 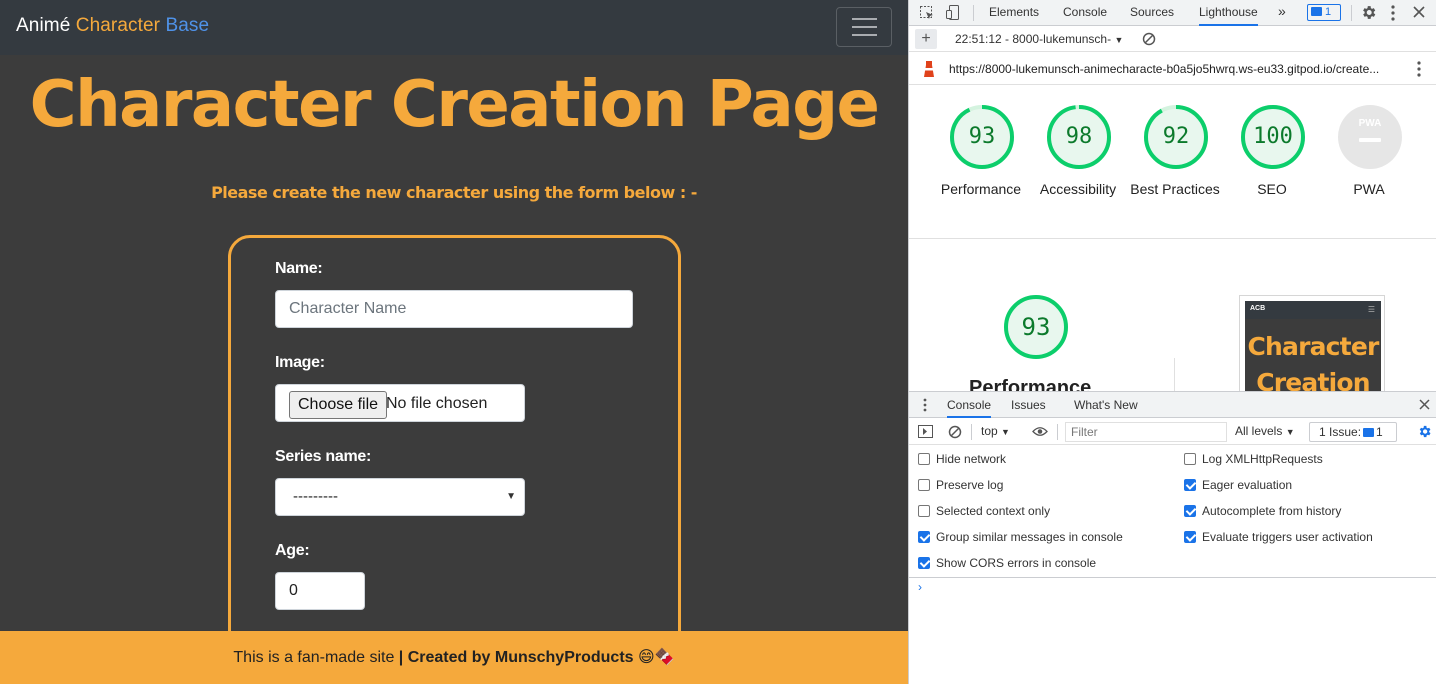 I want to click on thumbnail-viewport: ACB ☰ Character Creation, so click(x=1313, y=348).